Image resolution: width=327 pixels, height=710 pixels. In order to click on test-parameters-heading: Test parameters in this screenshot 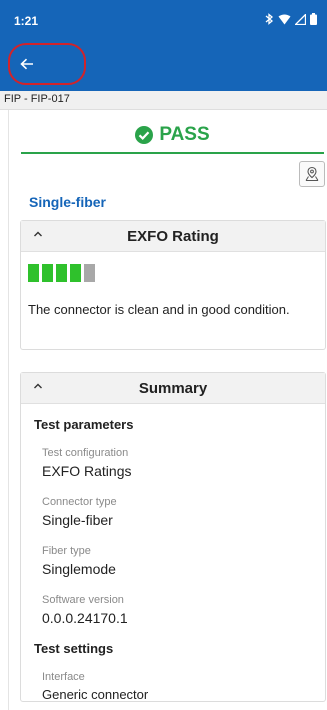, I will do `click(84, 424)`.